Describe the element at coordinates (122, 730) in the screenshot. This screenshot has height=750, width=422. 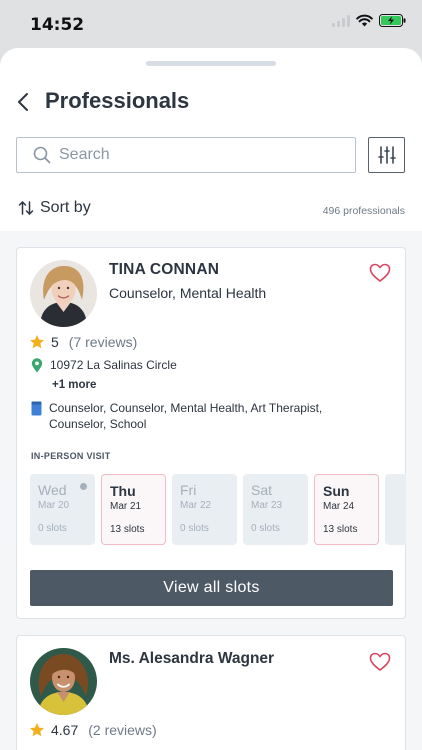
I see `reviews-link: (2 reviews)` at that location.